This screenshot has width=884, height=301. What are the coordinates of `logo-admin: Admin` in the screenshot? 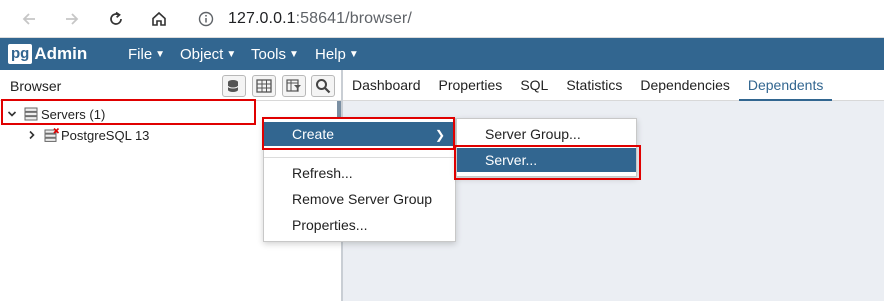 It's located at (61, 53).